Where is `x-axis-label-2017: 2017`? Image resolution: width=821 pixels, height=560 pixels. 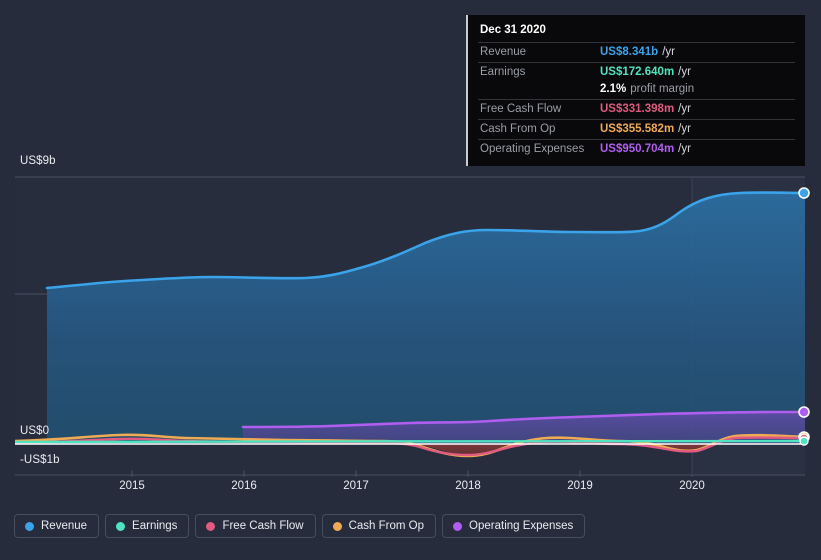
x-axis-label-2017: 2017 is located at coordinates (356, 486).